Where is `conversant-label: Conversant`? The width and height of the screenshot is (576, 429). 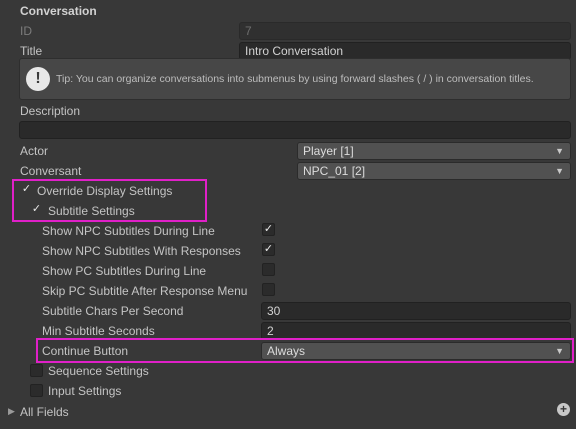 conversant-label: Conversant is located at coordinates (51, 171).